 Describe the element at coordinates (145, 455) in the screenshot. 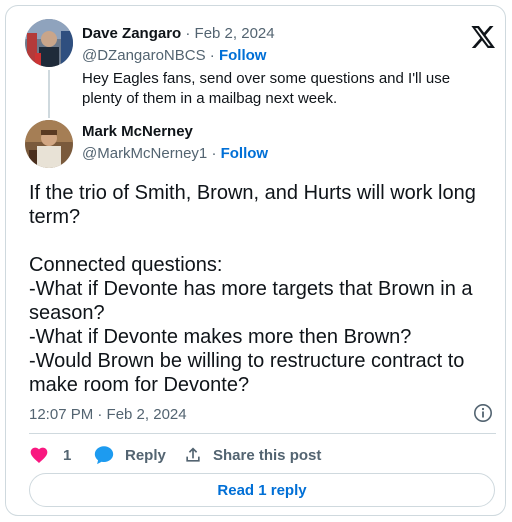

I see `reply-label: Reply` at that location.